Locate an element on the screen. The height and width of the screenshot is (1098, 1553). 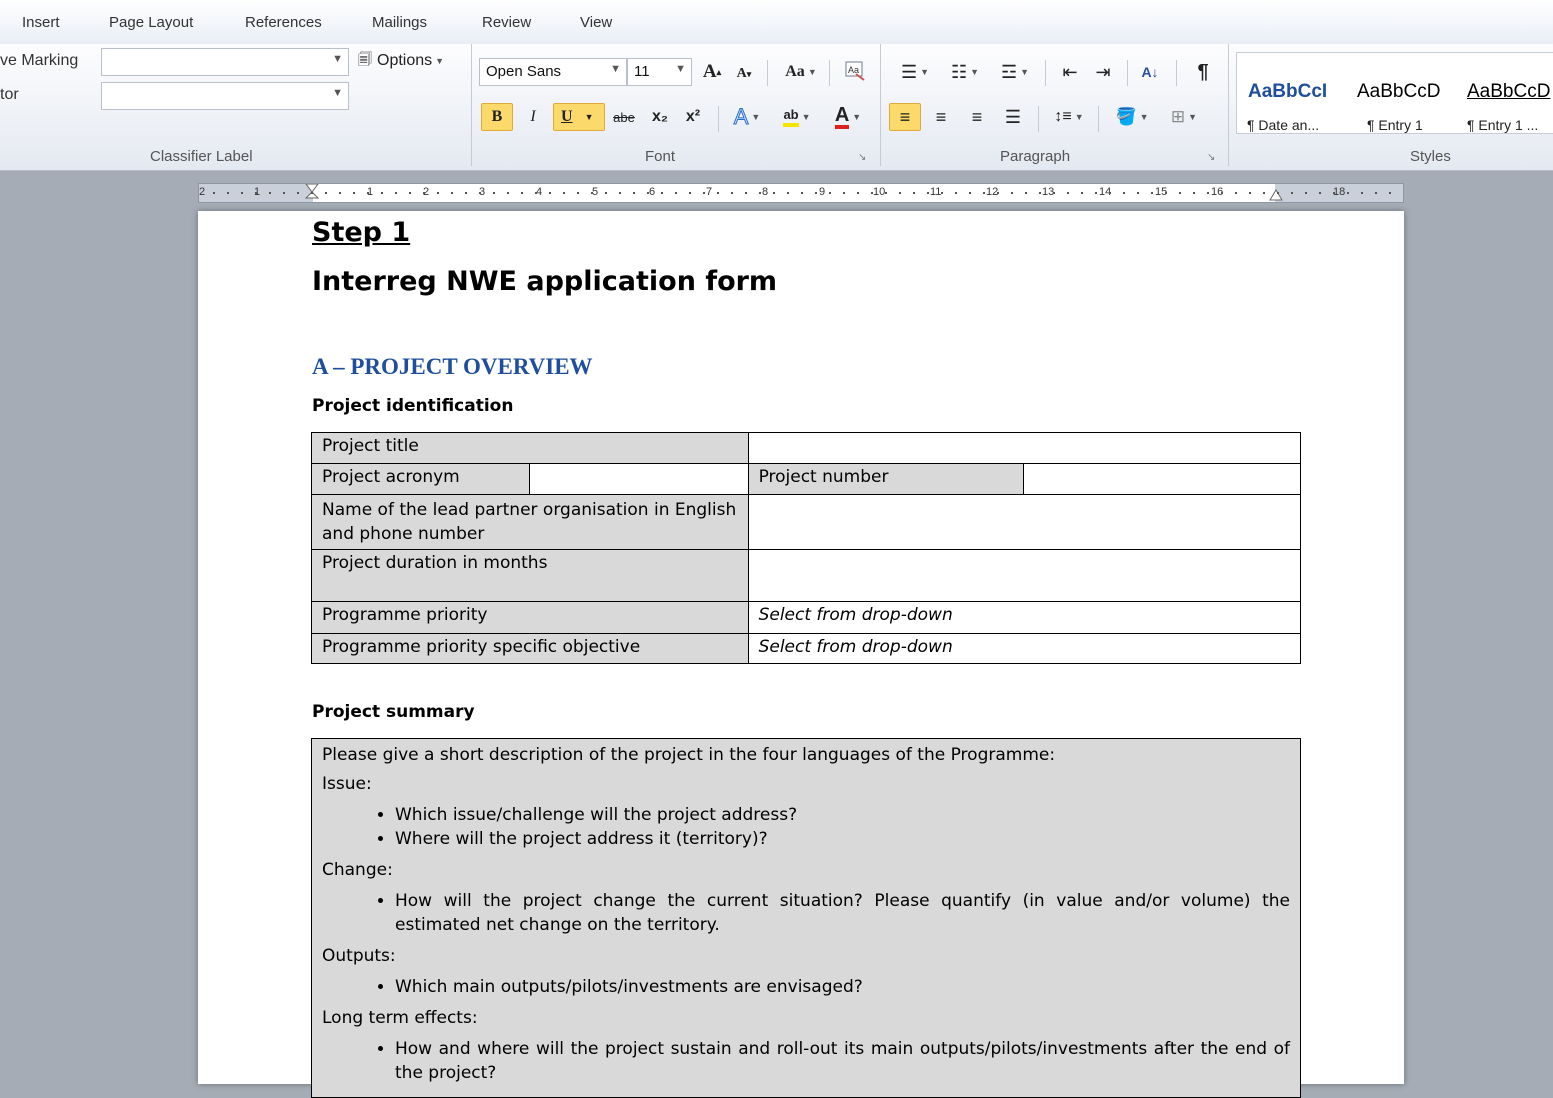
sort-button: A↓ is located at coordinates (1150, 72).